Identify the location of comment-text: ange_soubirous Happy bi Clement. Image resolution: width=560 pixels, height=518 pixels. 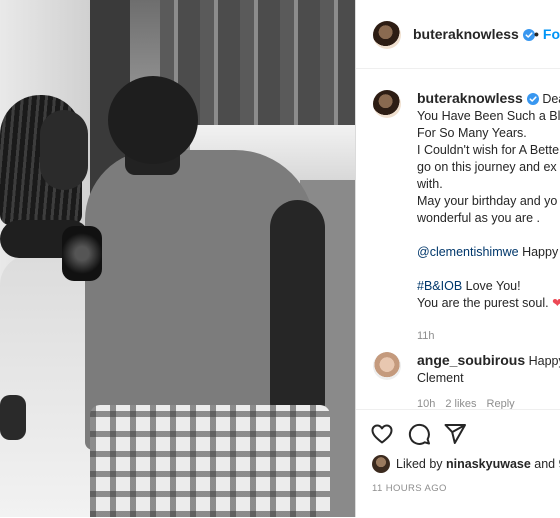
(488, 369).